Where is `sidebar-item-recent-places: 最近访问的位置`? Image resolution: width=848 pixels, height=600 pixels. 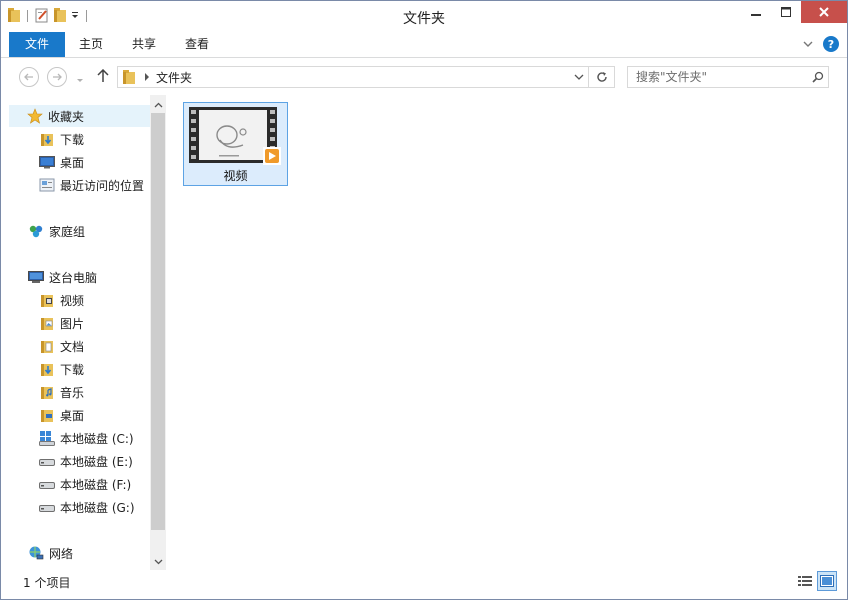
sidebar-item-recent-places: 最近访问的位置 is located at coordinates (91, 185).